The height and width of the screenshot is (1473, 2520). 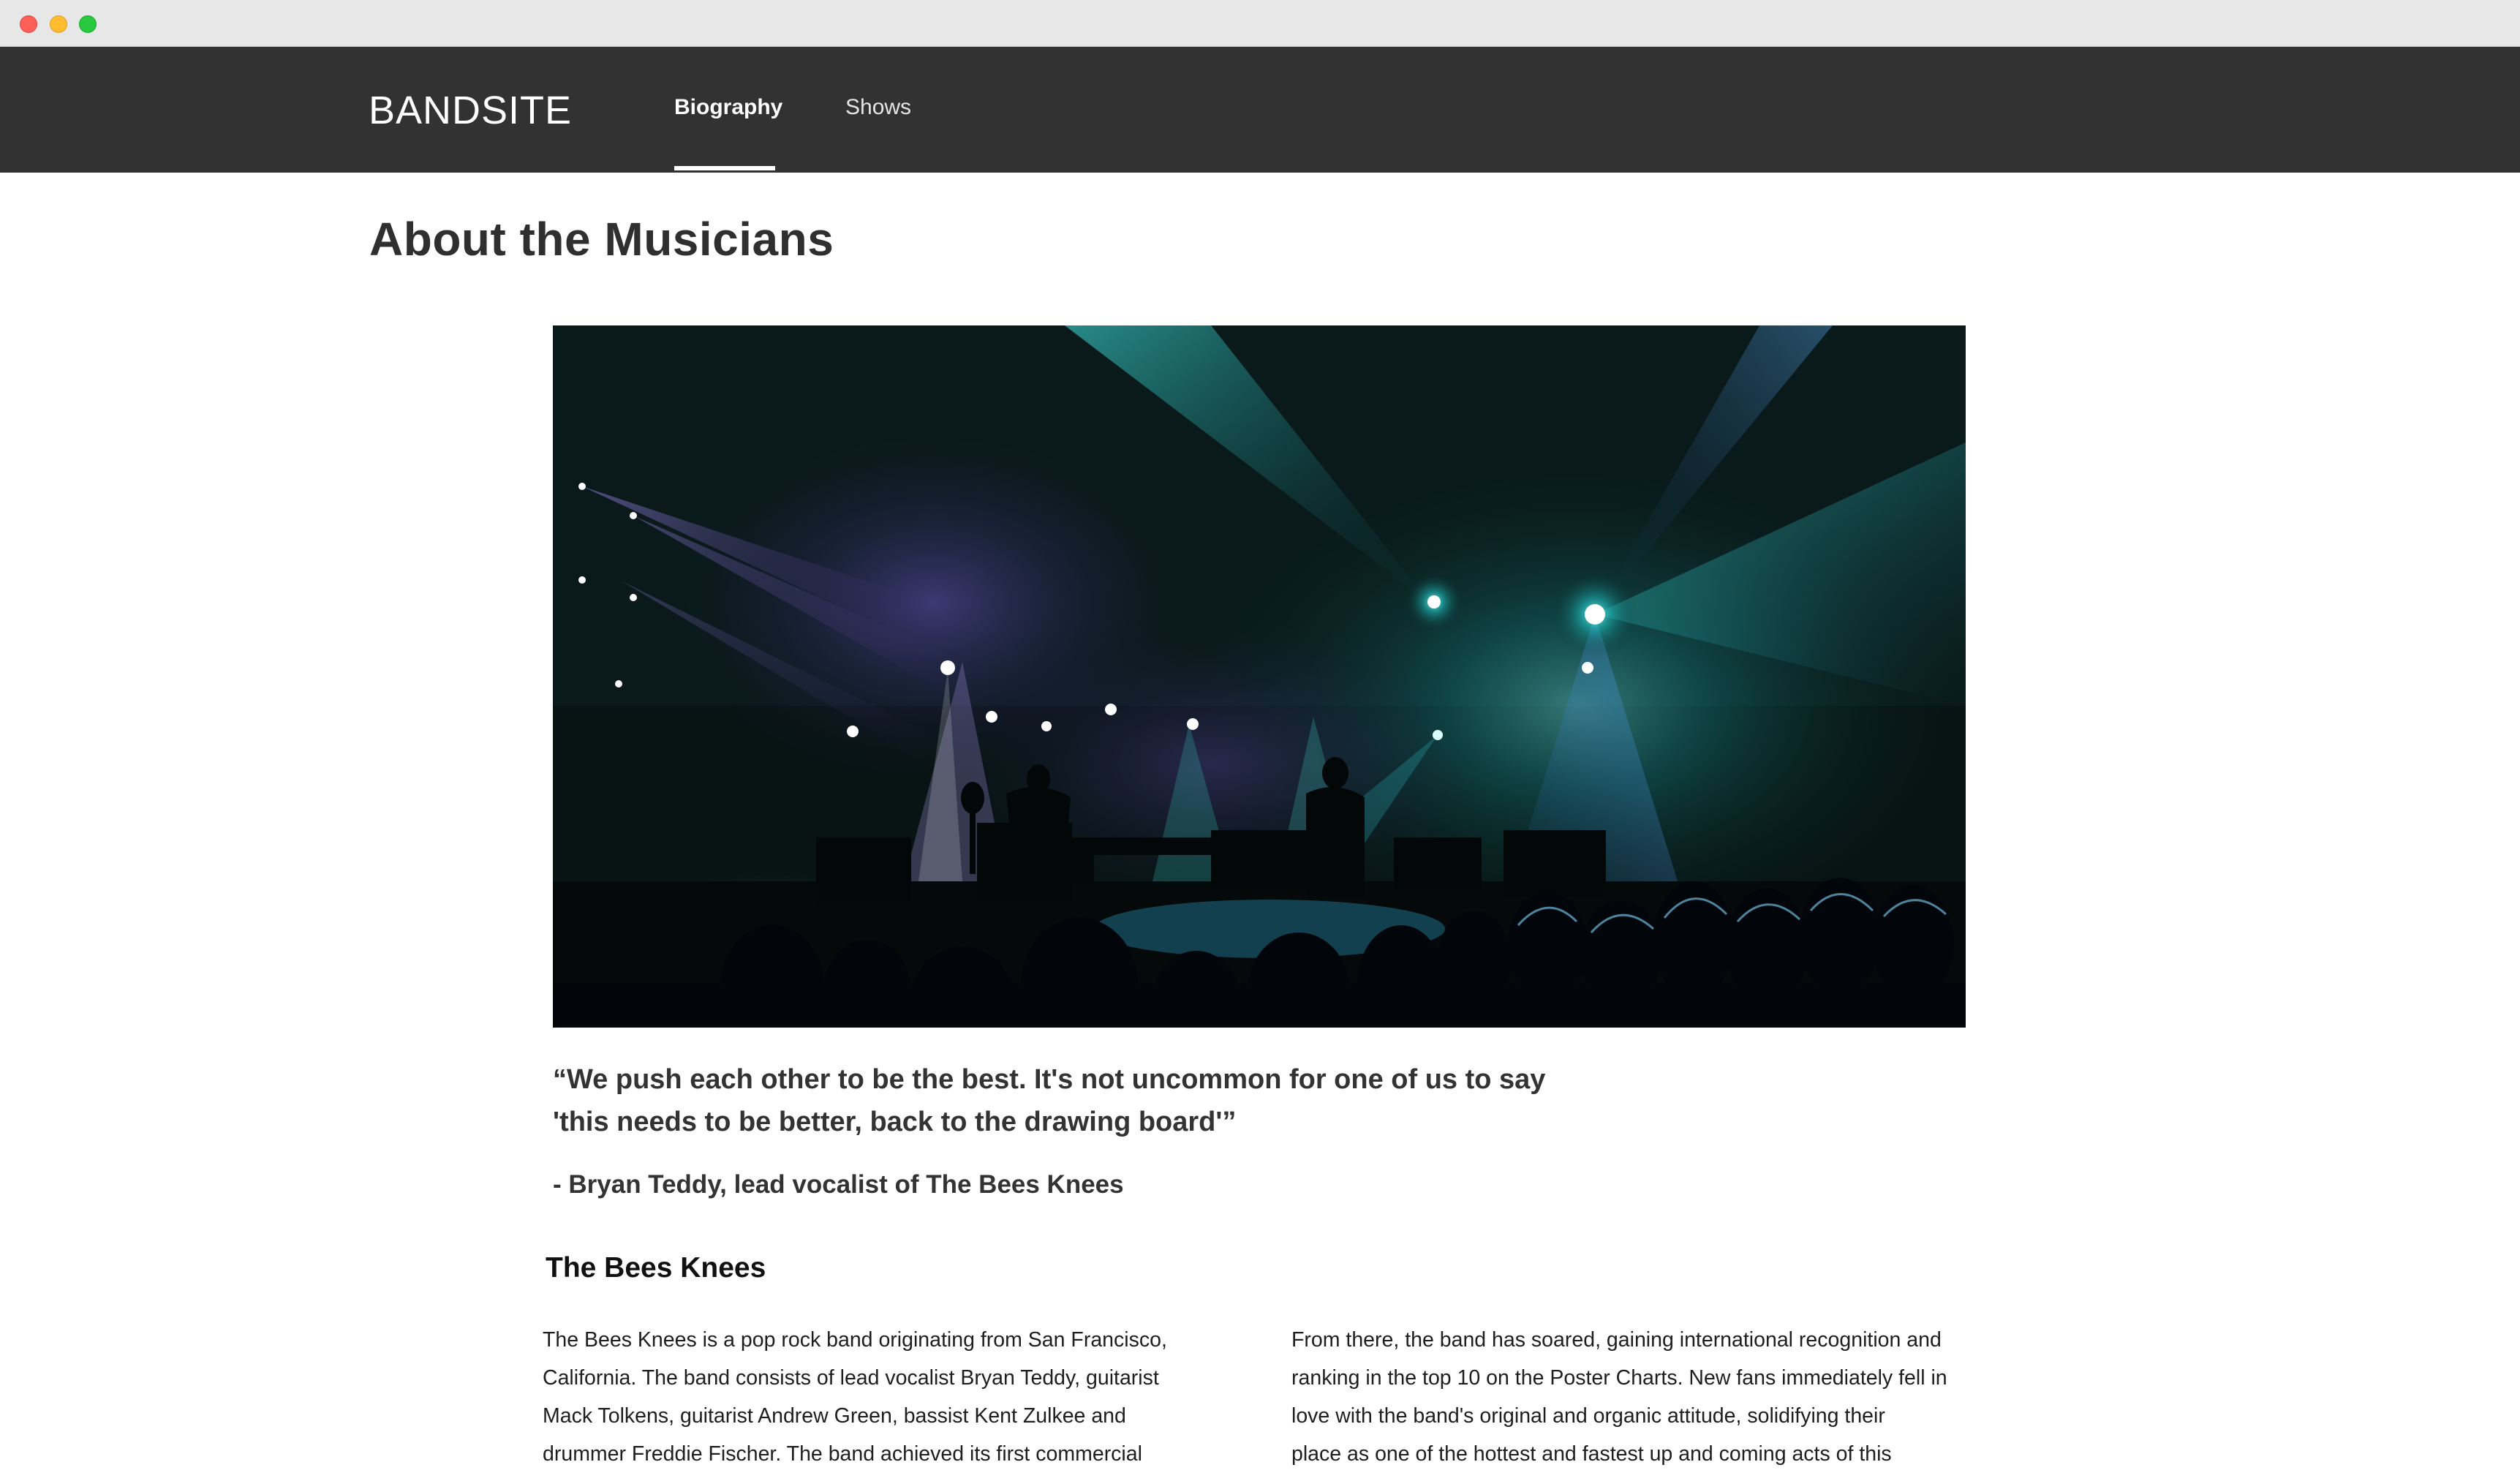 I want to click on site-header: BANDSITE Biography Shows, so click(x=1260, y=110).